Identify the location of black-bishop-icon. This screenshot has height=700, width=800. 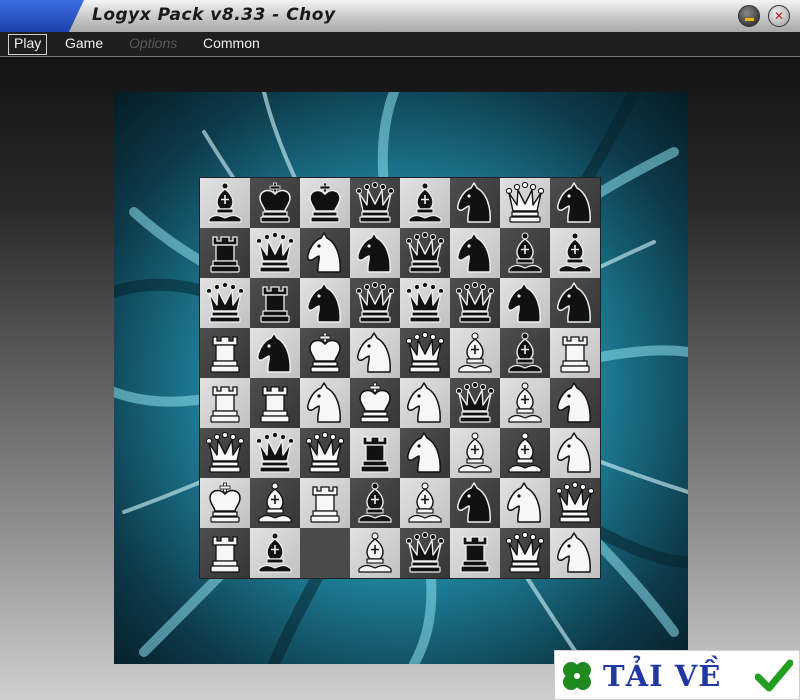
(575, 252).